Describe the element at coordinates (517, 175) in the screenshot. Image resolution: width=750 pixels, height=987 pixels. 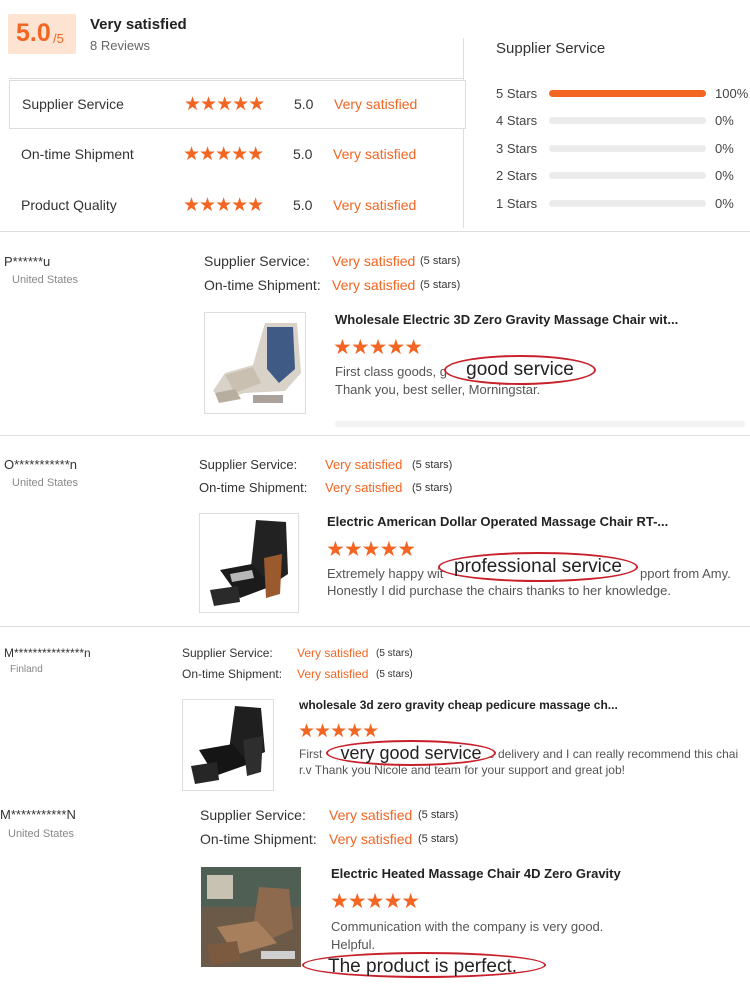
I see `distribution-label: 2 Stars` at that location.